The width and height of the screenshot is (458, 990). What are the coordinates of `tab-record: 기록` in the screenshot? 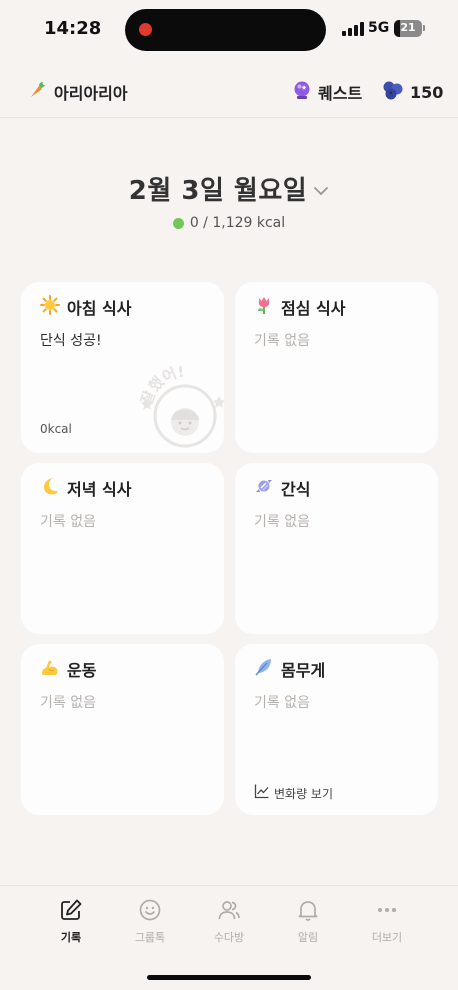 It's located at (71, 921).